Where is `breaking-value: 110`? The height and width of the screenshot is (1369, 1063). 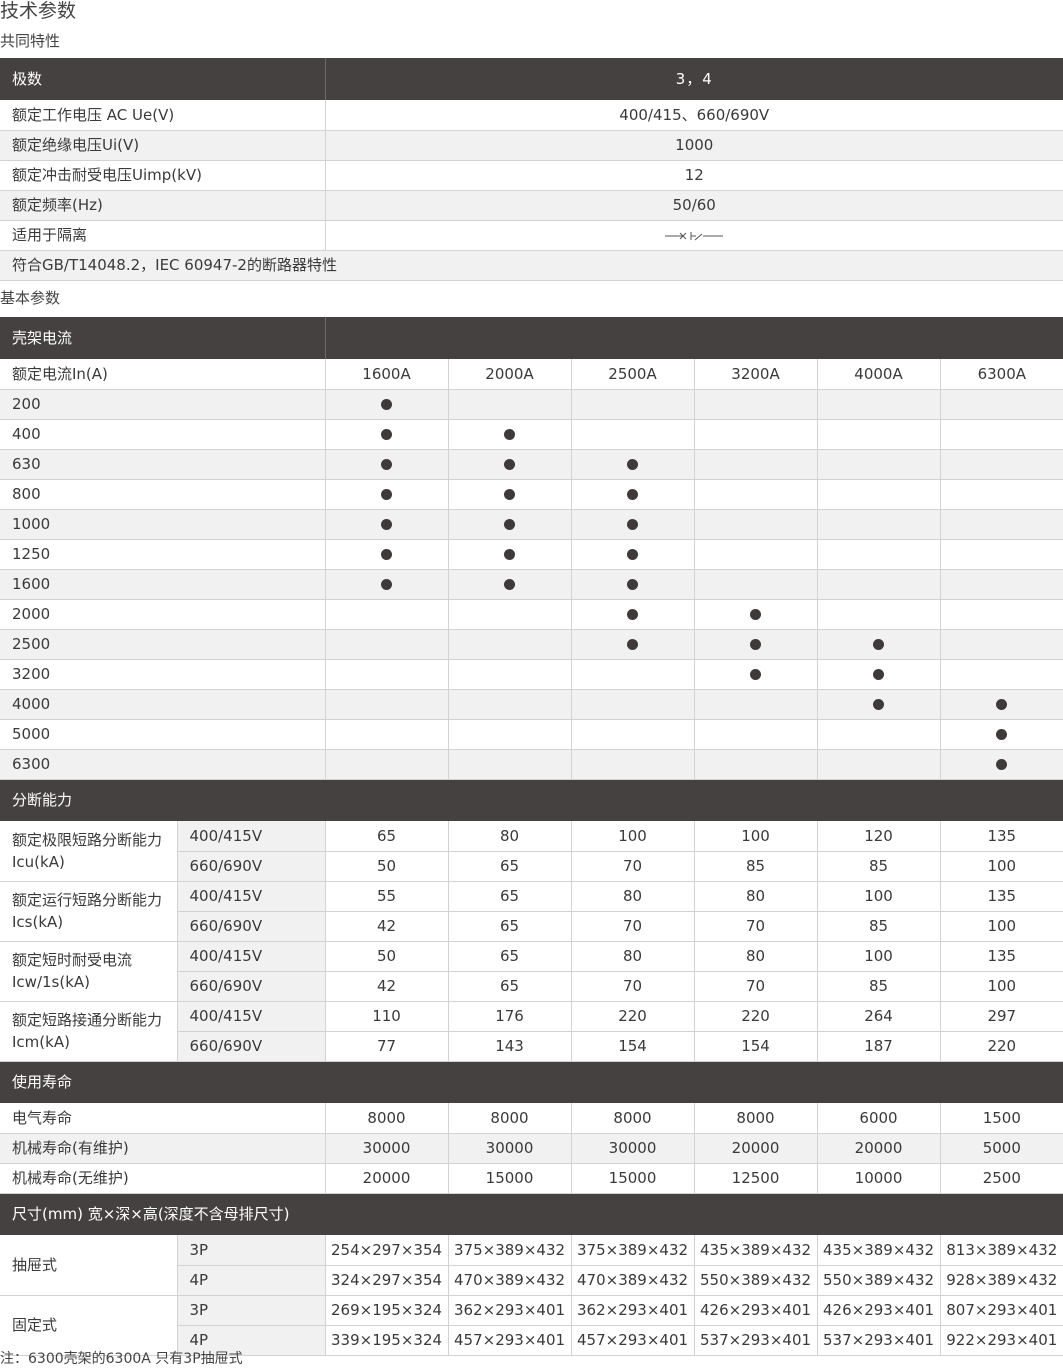 breaking-value: 110 is located at coordinates (387, 1016).